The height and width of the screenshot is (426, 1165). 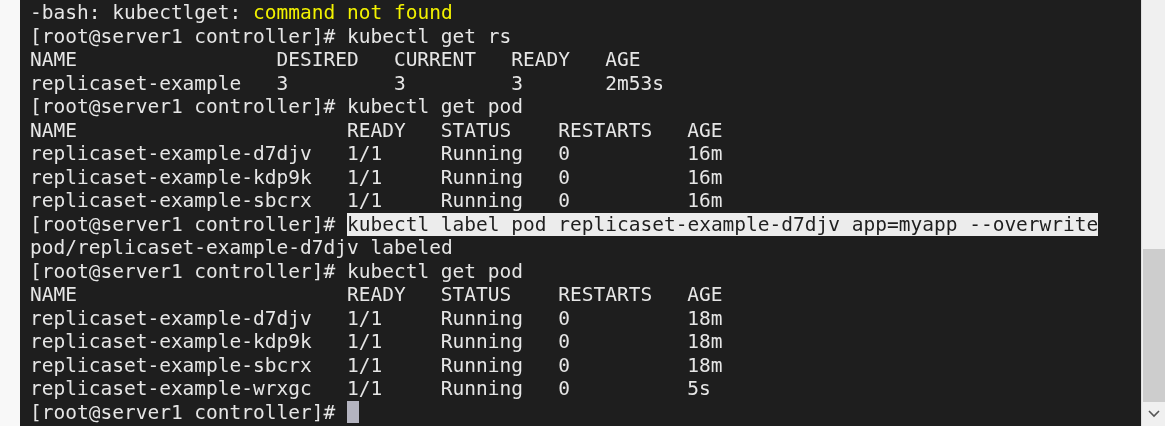 I want to click on command-text: kubectl get rs, so click(x=429, y=36).